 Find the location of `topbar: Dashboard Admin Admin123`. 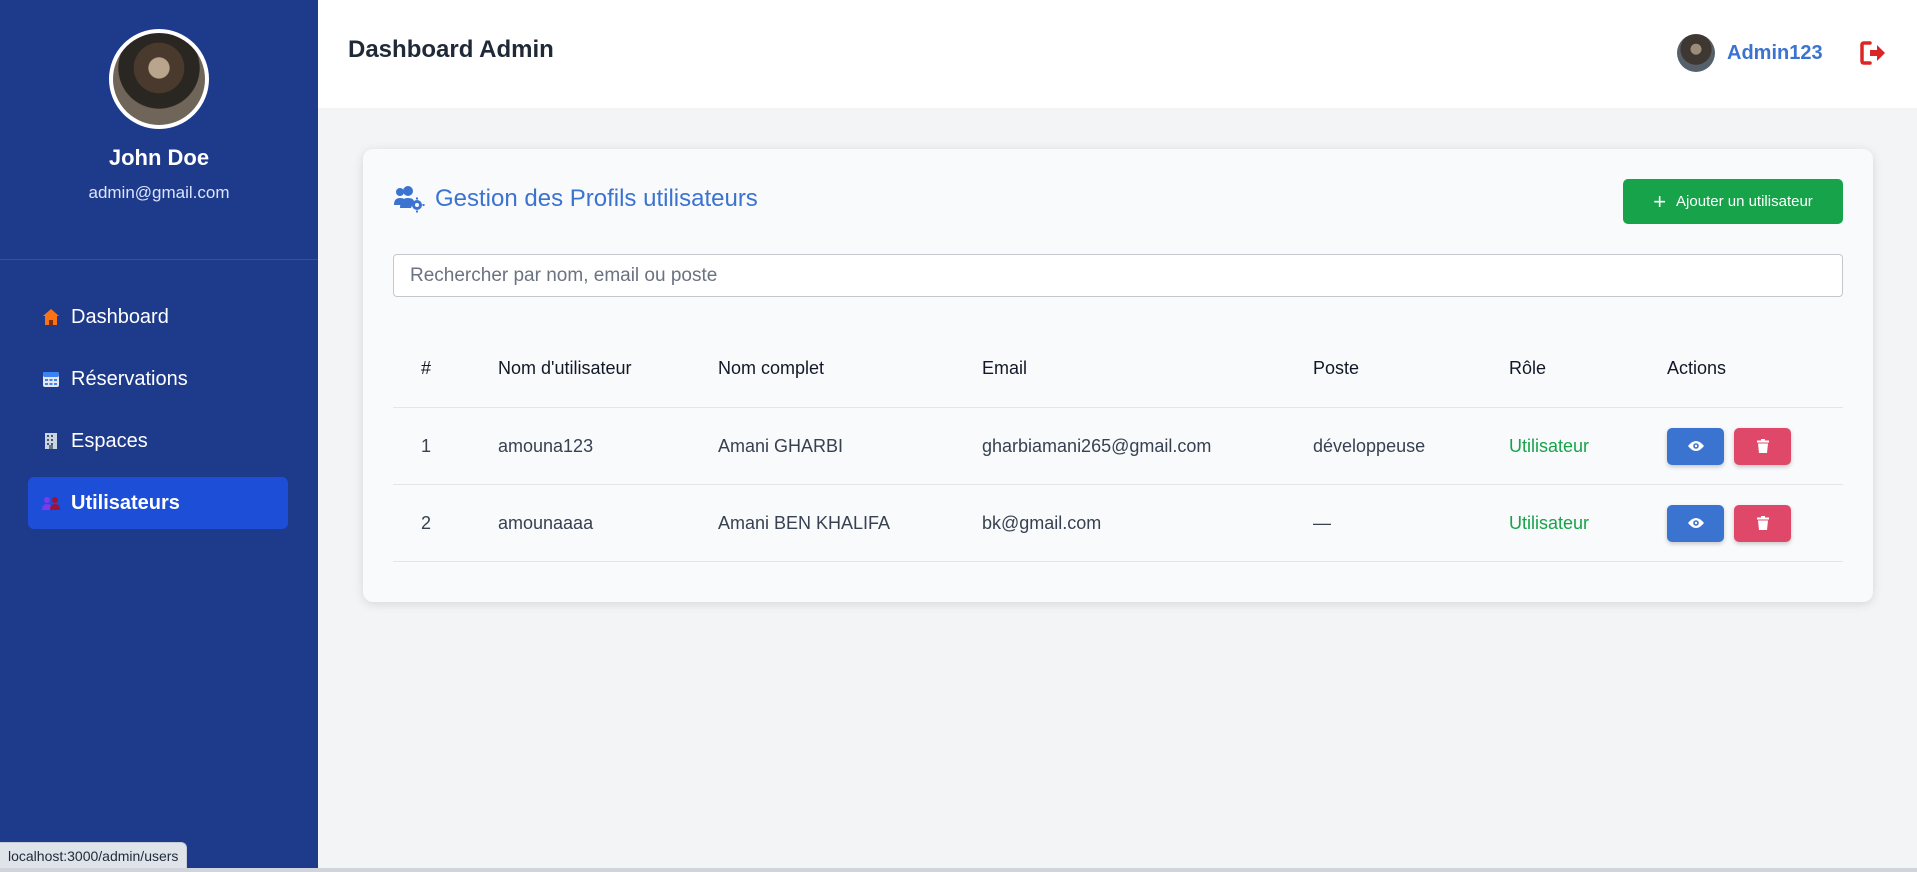

topbar: Dashboard Admin Admin123 is located at coordinates (1117, 54).